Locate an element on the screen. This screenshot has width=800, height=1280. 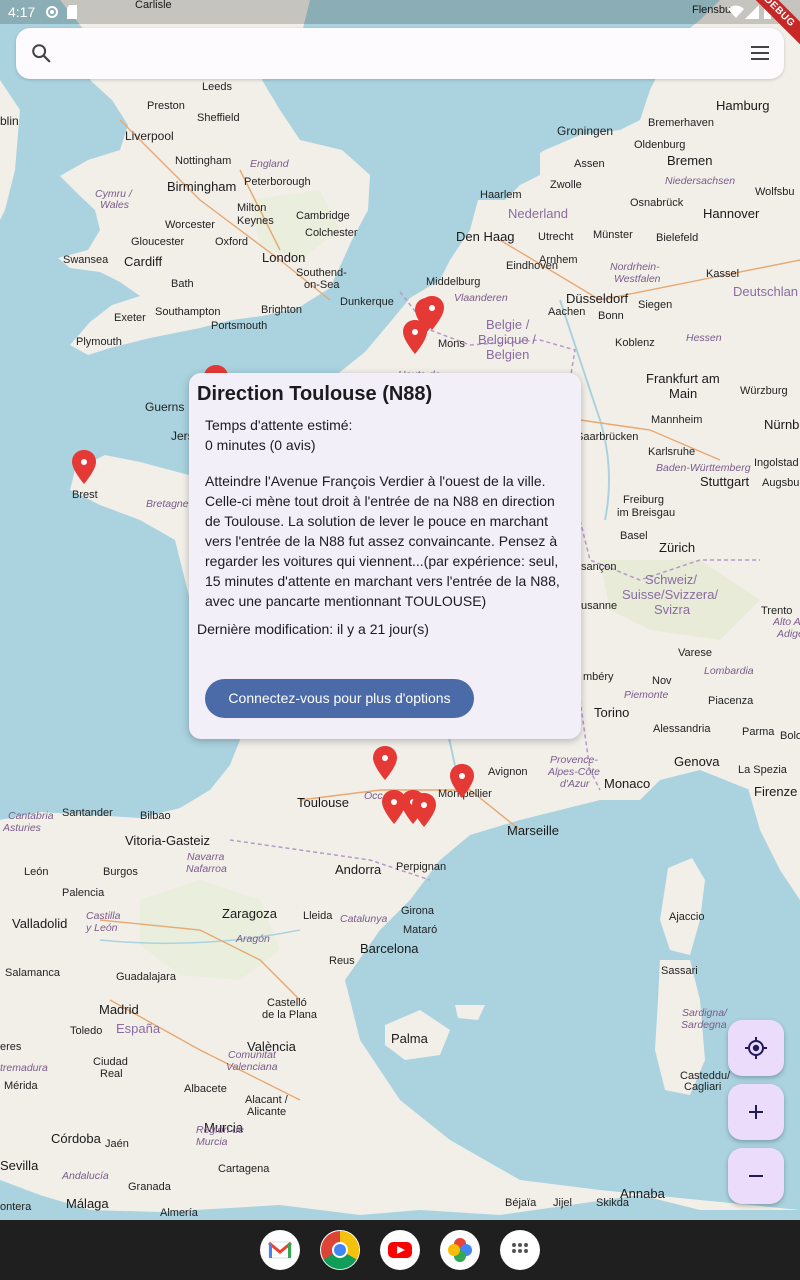
map-label: Hessen is located at coordinates (704, 338).